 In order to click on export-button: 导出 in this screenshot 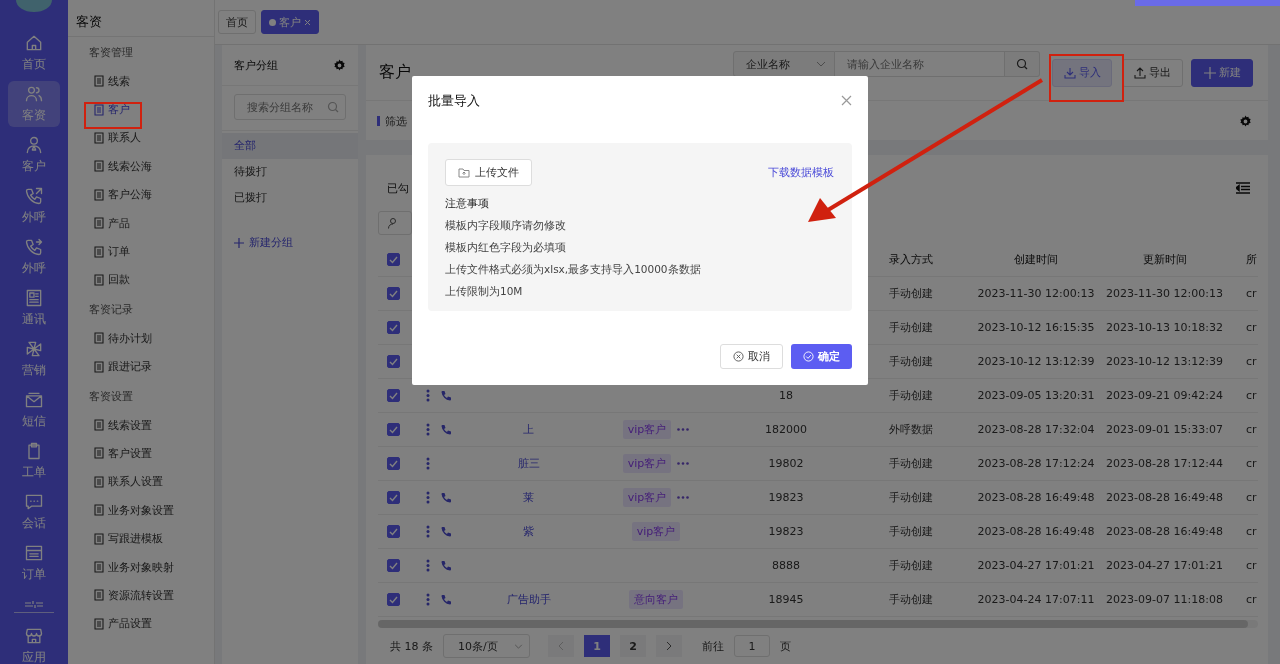, I will do `click(1152, 72)`.